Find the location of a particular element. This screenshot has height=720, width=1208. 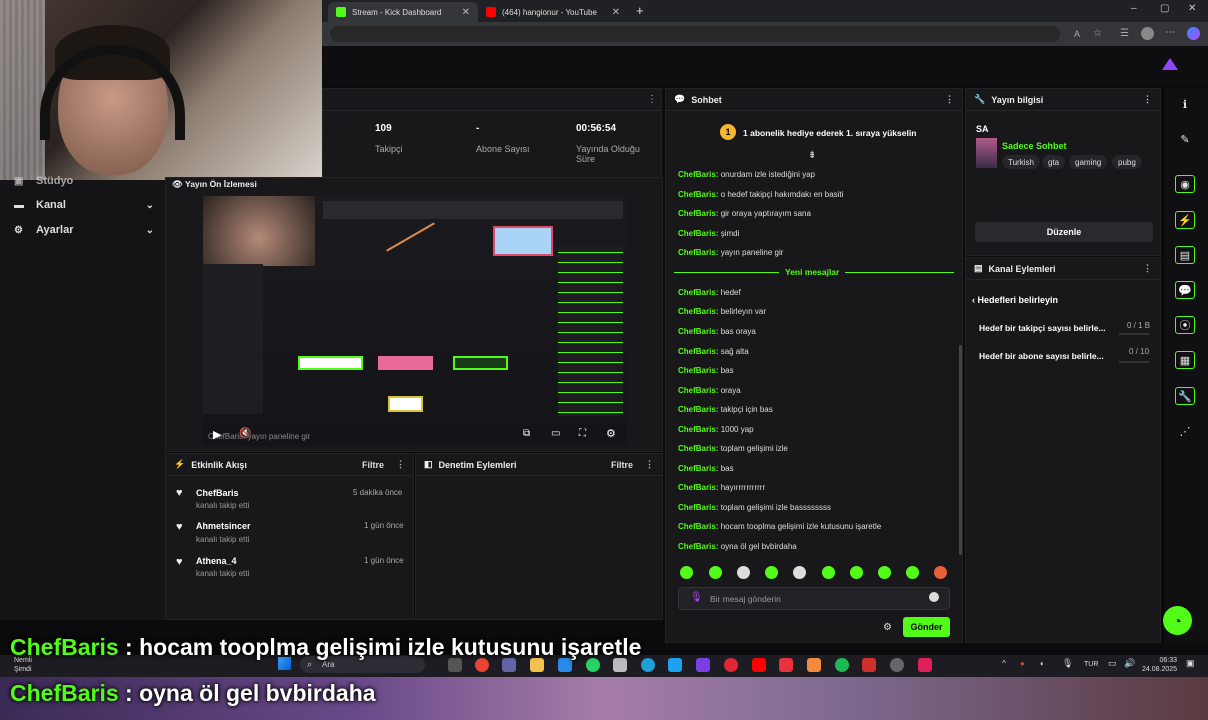

tag: gta is located at coordinates (1054, 162).